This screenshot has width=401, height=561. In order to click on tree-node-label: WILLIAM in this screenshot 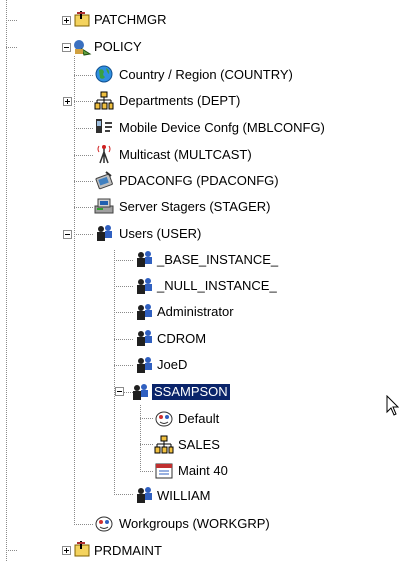, I will do `click(184, 495)`.